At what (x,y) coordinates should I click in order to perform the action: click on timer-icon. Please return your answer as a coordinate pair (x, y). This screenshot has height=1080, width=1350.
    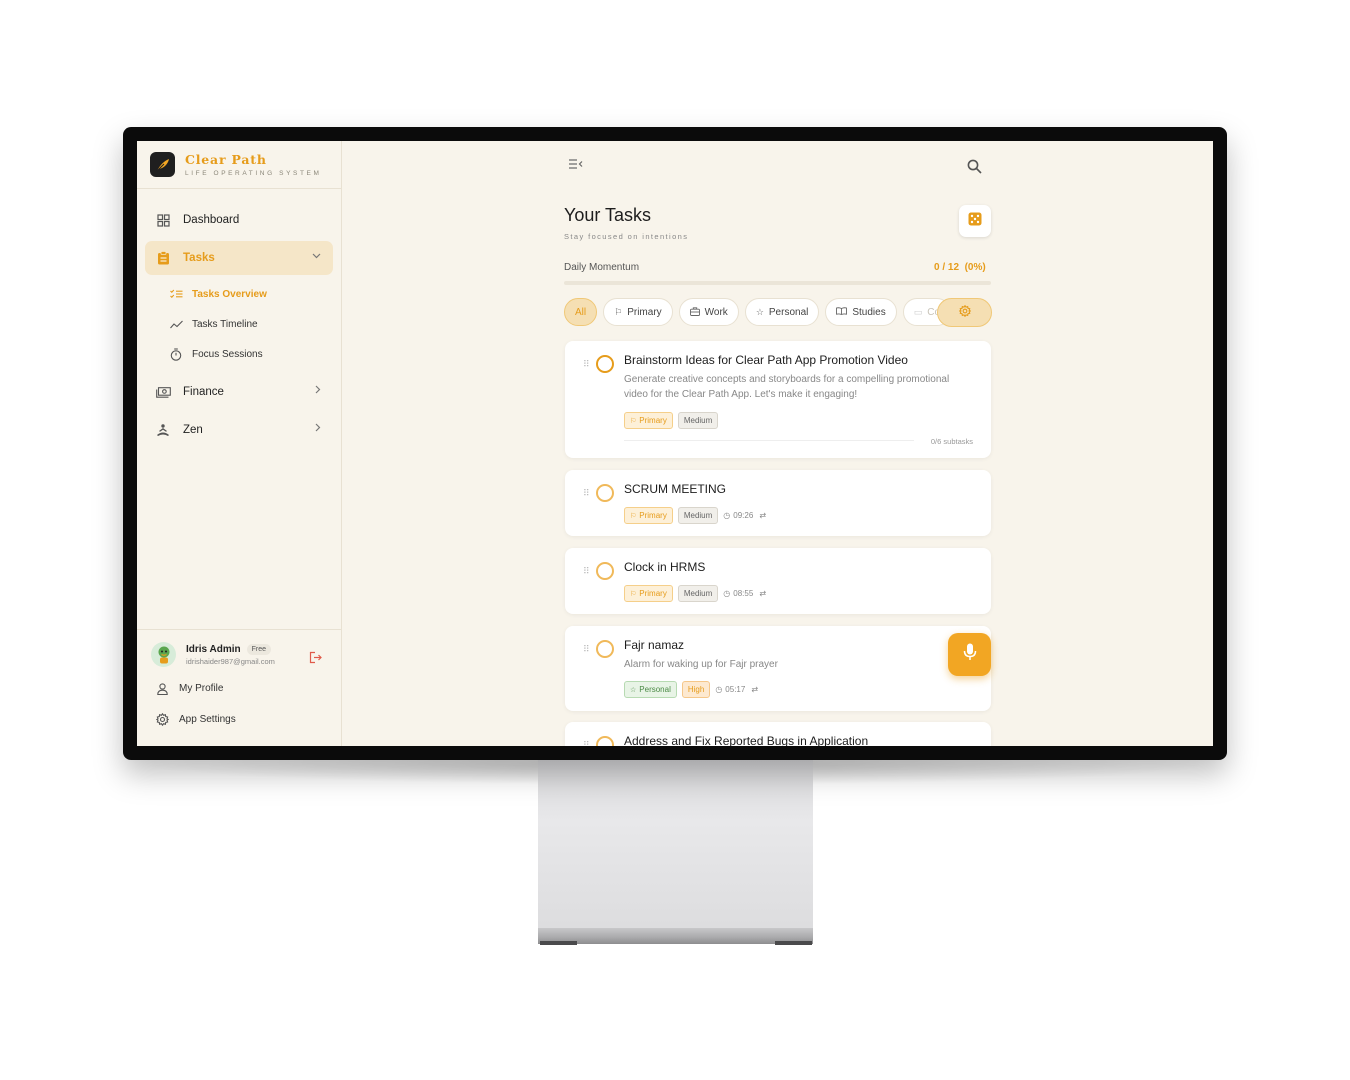
    Looking at the image, I should click on (176, 354).